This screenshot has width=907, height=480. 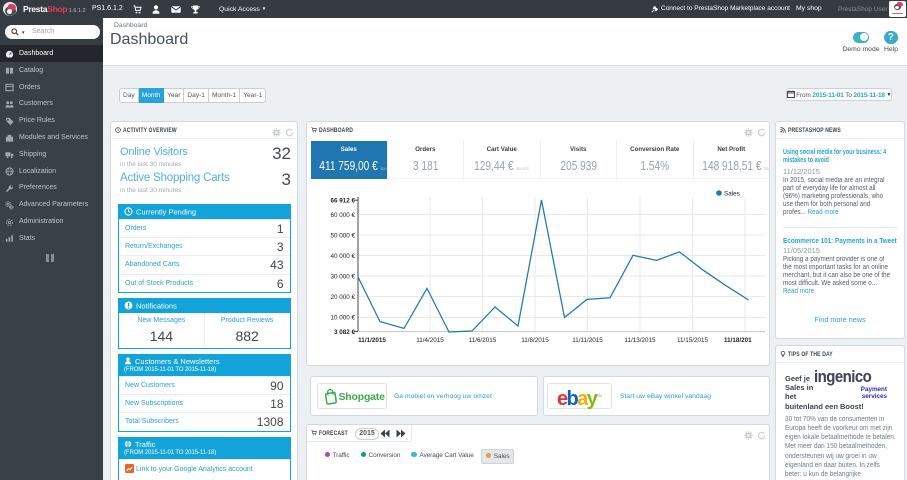 What do you see at coordinates (587, 340) in the screenshot?
I see `svg-text: 11/11/2015` at bounding box center [587, 340].